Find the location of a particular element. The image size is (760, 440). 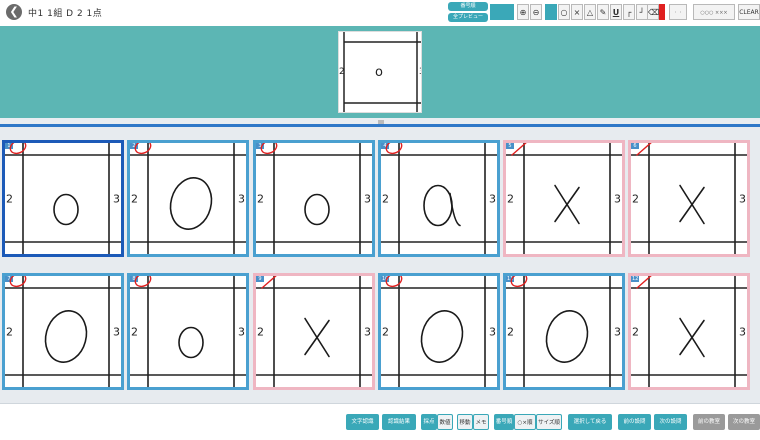

answer-card: 423 is located at coordinates (439, 198).